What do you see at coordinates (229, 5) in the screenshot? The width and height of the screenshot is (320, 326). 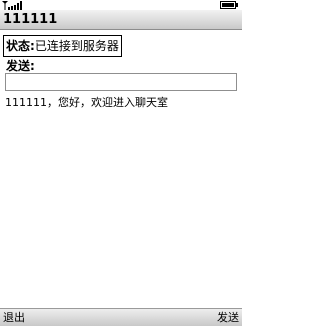 I see `battery-icon` at bounding box center [229, 5].